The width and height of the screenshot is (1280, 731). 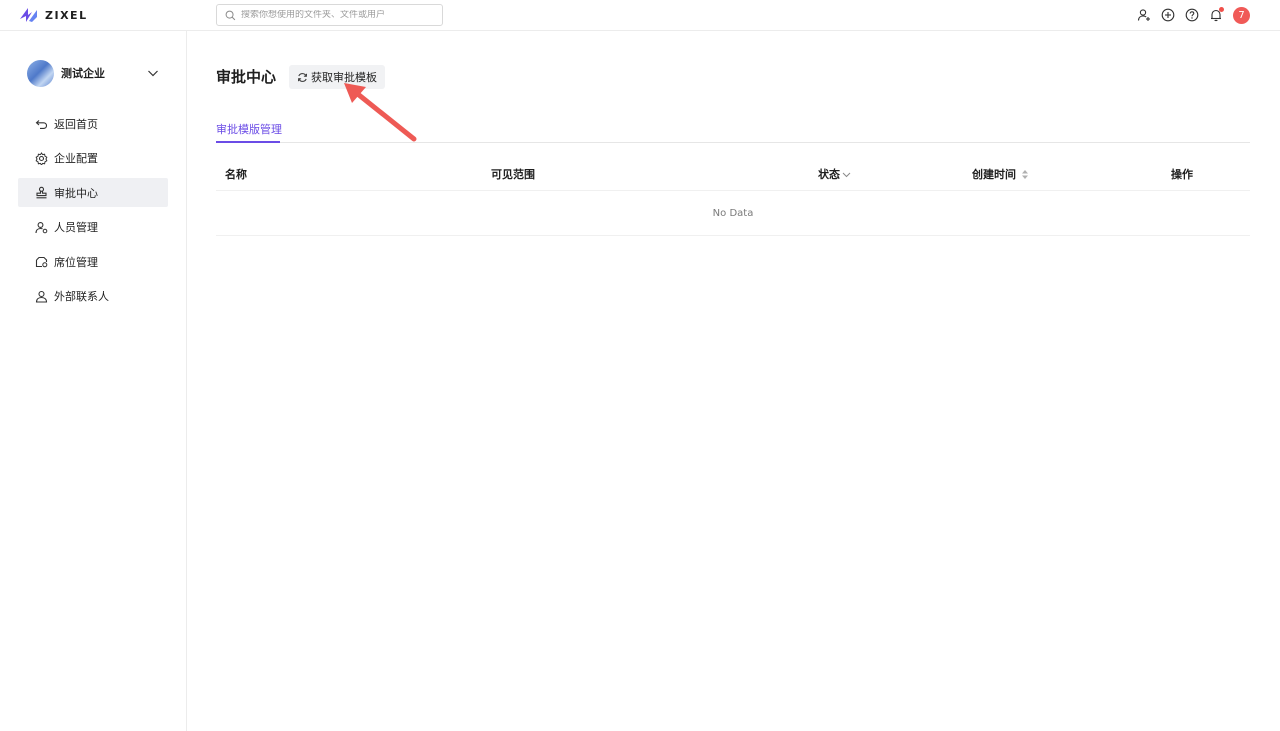 What do you see at coordinates (41, 124) in the screenshot?
I see `back-icon` at bounding box center [41, 124].